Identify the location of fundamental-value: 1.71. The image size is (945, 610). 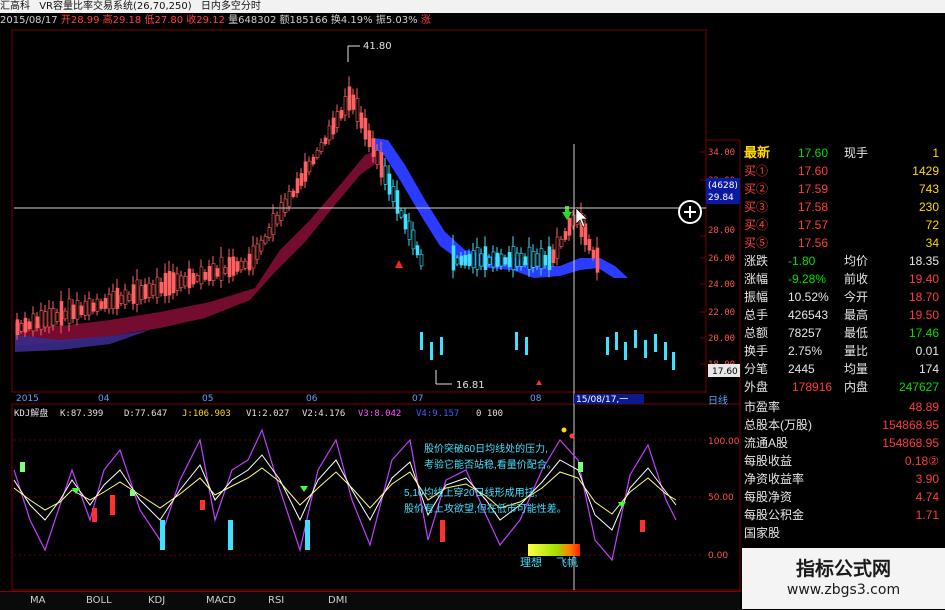
(927, 515).